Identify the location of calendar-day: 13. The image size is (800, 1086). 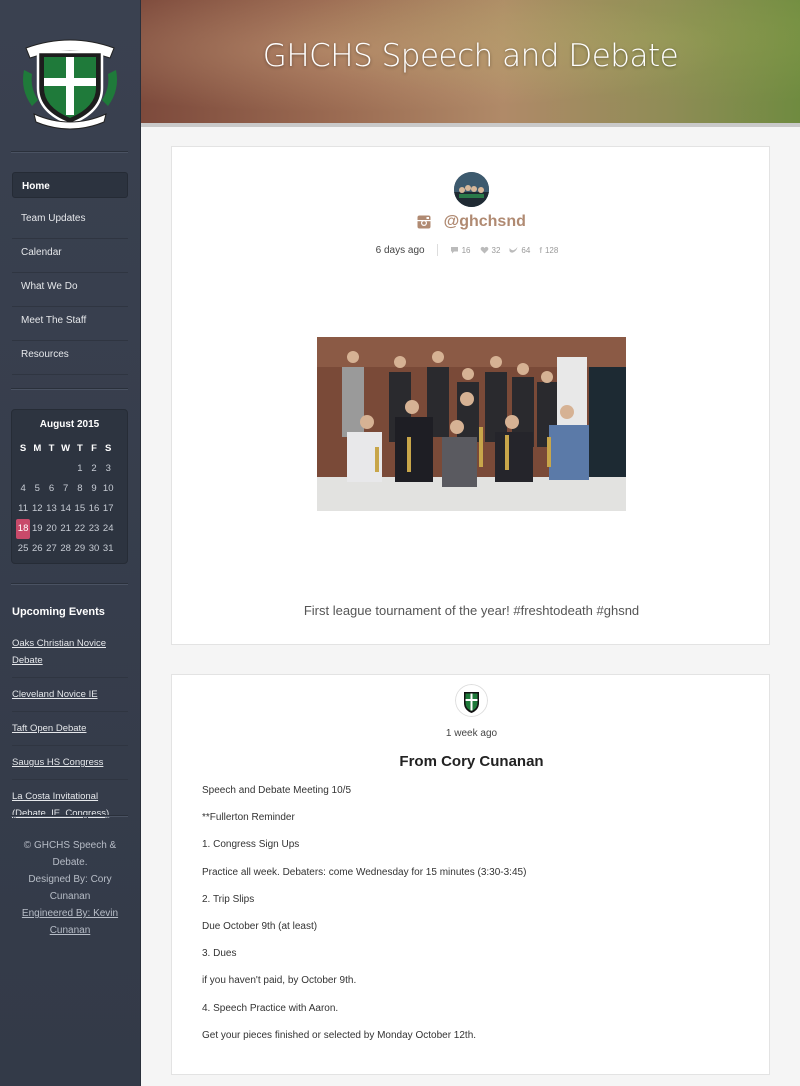
(51, 509).